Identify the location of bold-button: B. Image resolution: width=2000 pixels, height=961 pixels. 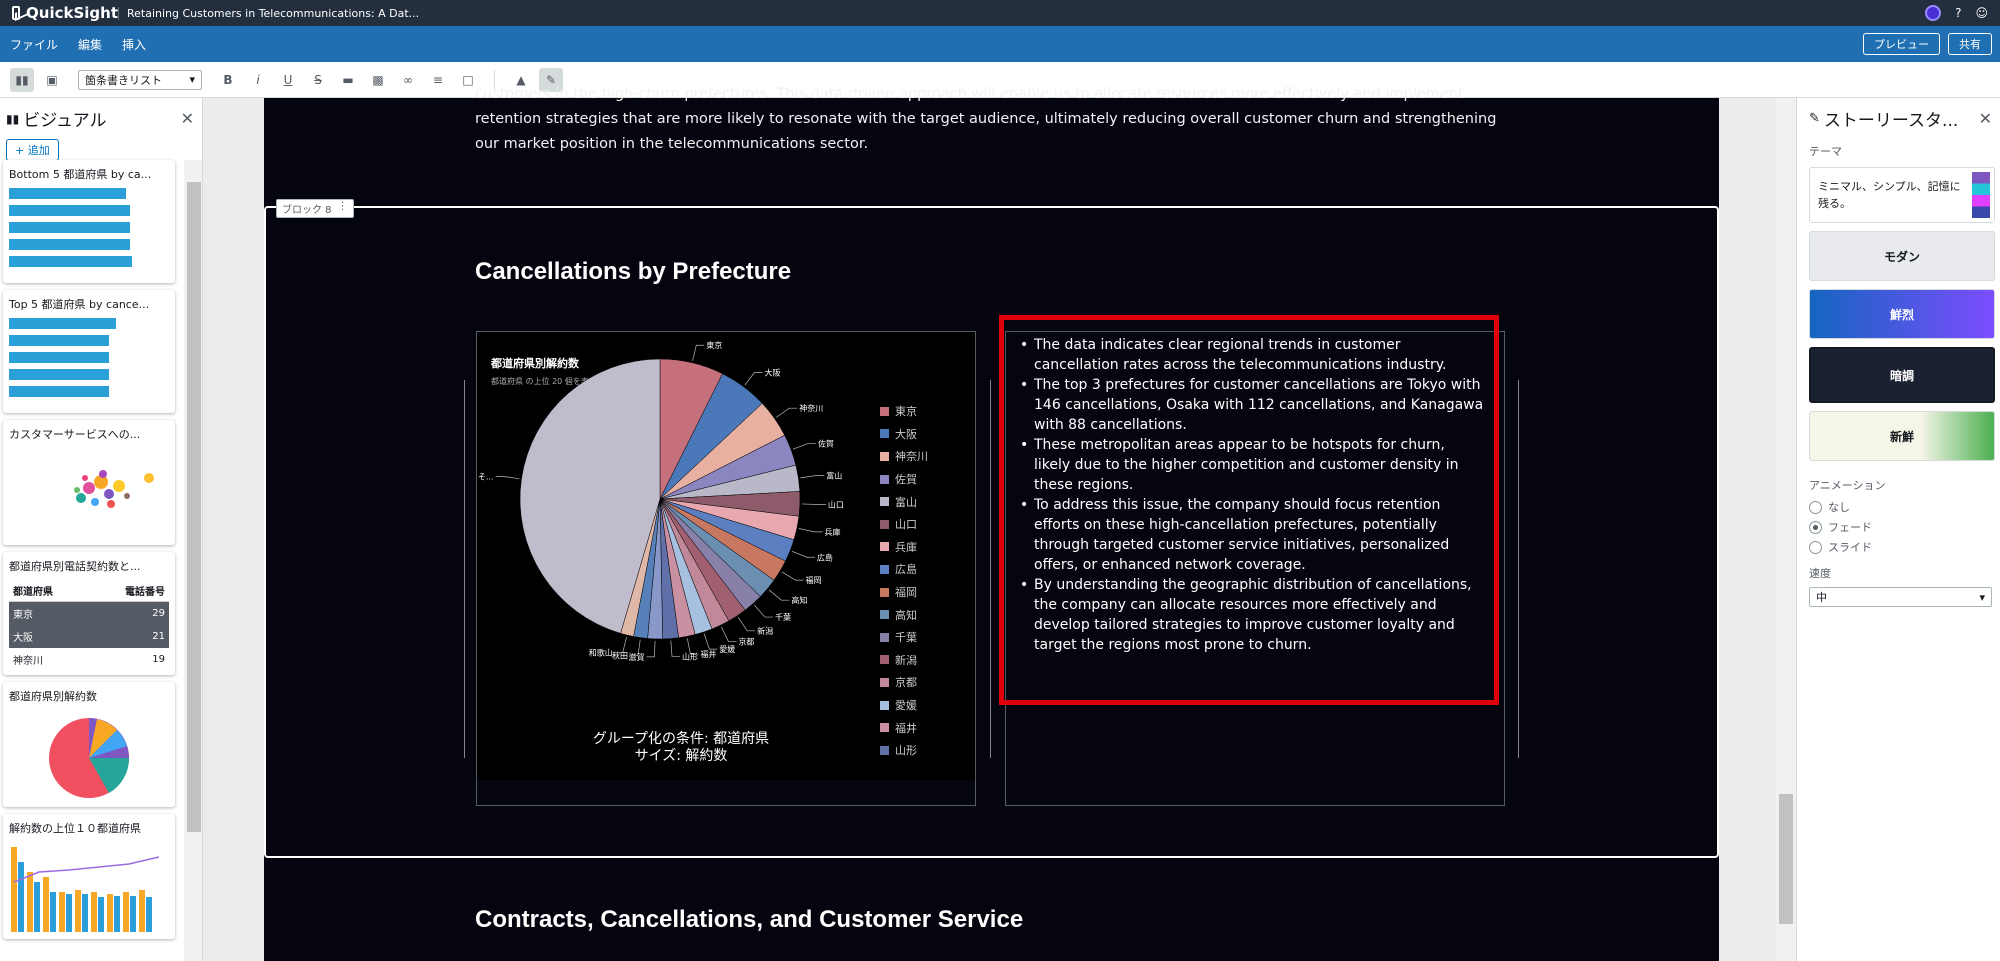
(228, 80).